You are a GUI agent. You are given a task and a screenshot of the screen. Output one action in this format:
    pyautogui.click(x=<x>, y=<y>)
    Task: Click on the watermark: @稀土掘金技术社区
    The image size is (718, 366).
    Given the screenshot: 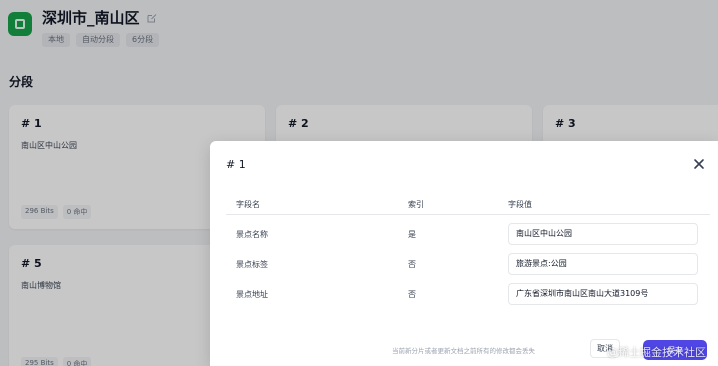 What is the action you would take?
    pyautogui.click(x=656, y=352)
    